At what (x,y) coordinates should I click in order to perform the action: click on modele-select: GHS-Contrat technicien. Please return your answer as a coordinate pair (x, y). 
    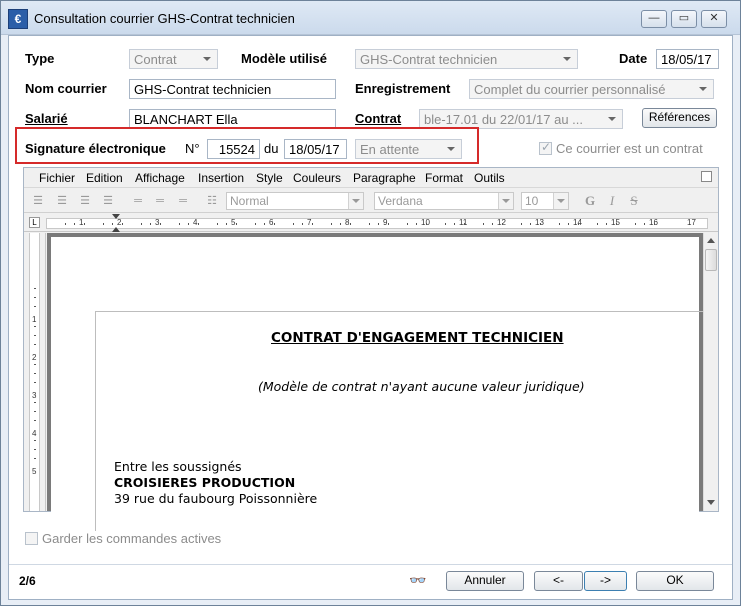
    Looking at the image, I should click on (466, 59).